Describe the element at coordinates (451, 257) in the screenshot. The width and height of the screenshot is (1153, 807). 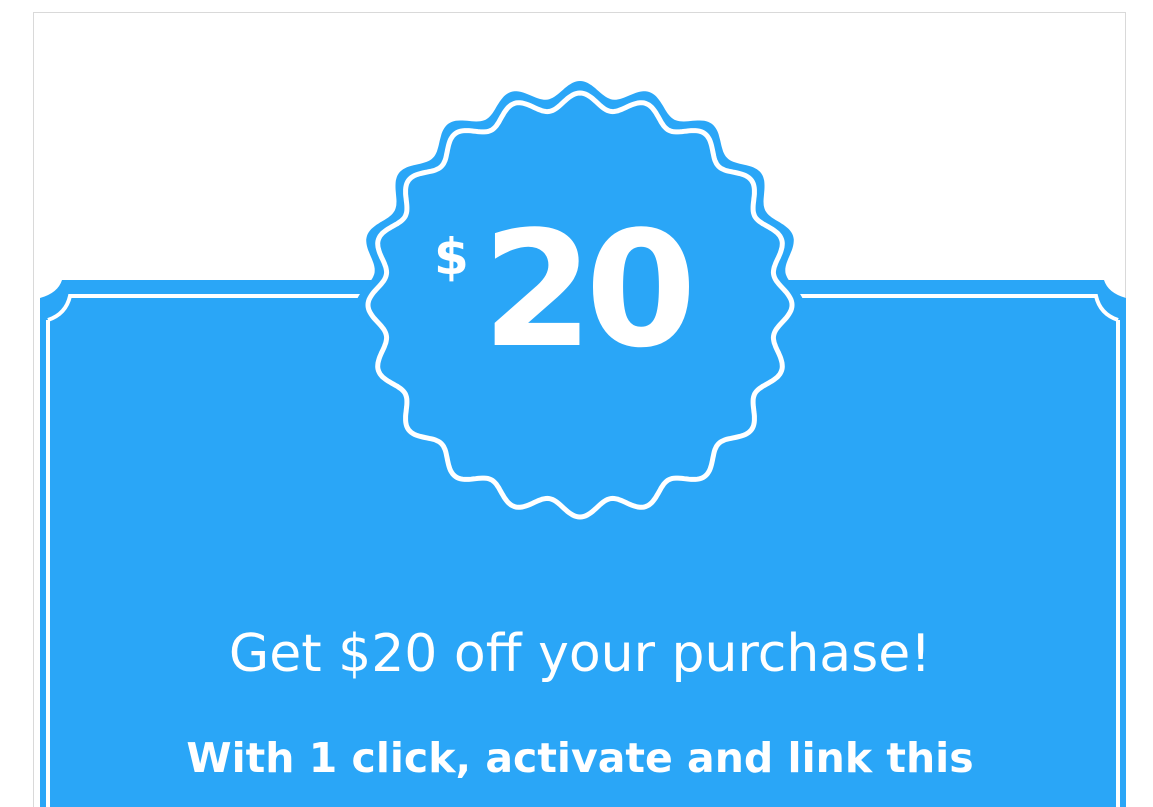
I see `currency-symbol: $` at that location.